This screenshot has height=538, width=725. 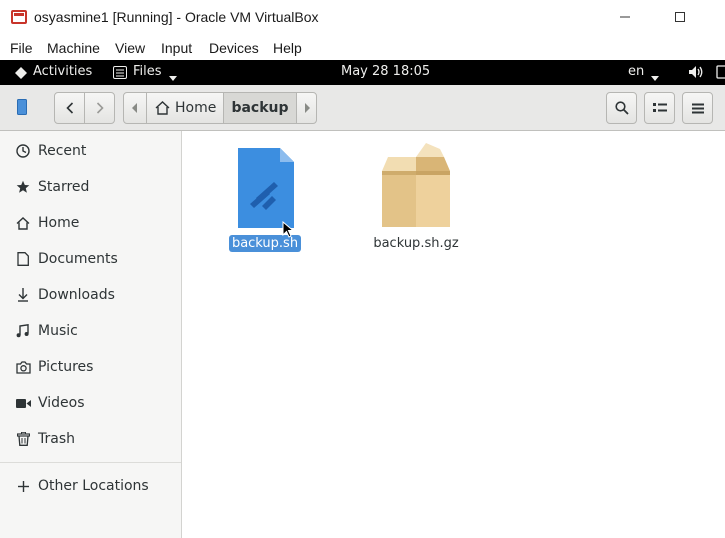 I want to click on path-left-arrow-icon, so click(x=134, y=108).